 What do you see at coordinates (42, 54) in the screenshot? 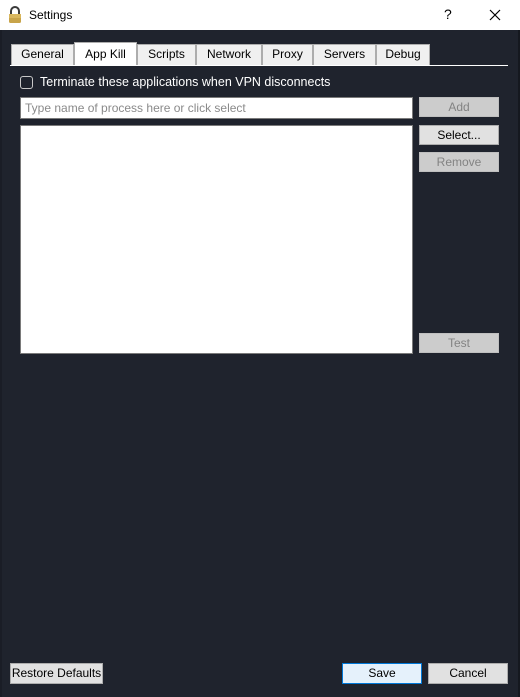
I see `tab-general: General` at bounding box center [42, 54].